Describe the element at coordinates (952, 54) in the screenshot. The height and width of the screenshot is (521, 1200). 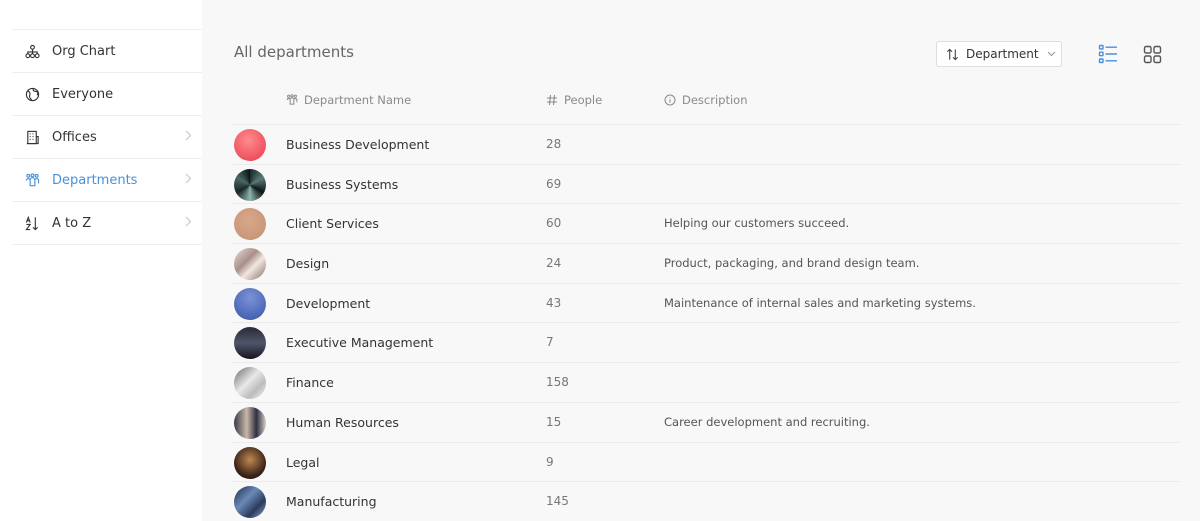
I see `sort-arrows-icon` at that location.